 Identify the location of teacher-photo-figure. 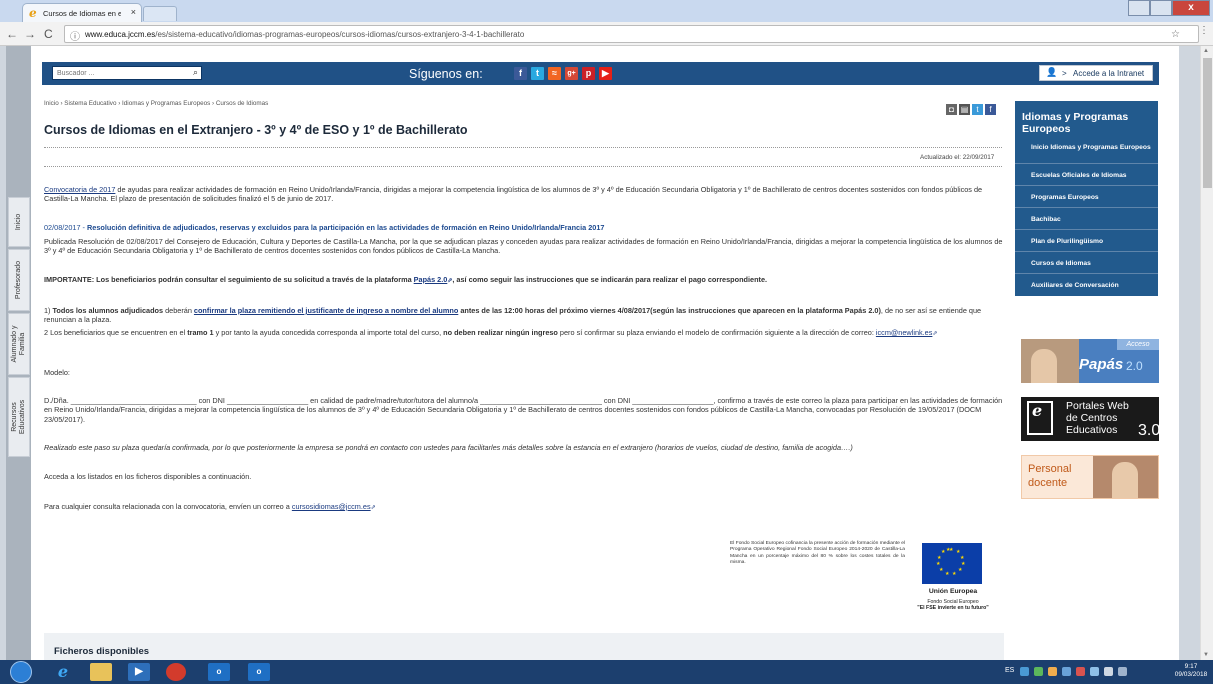
(1125, 480).